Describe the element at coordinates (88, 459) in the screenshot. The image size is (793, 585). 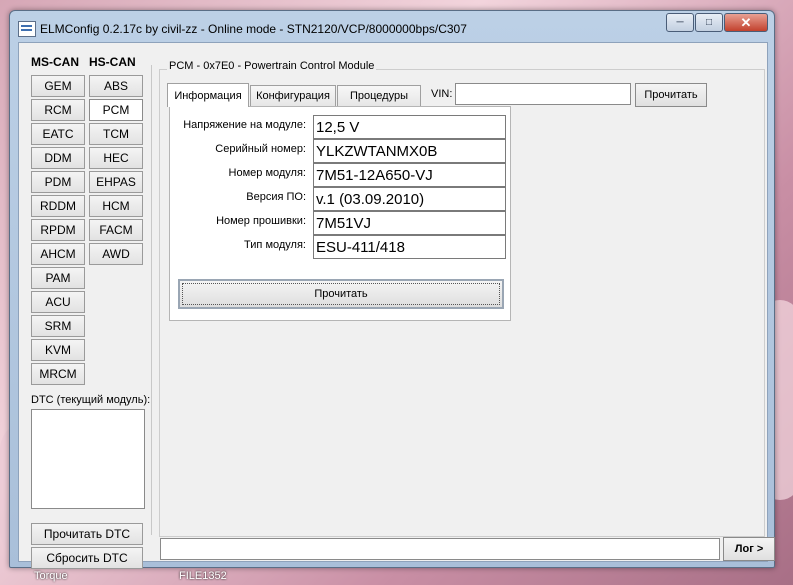
I see `dtc-list` at that location.